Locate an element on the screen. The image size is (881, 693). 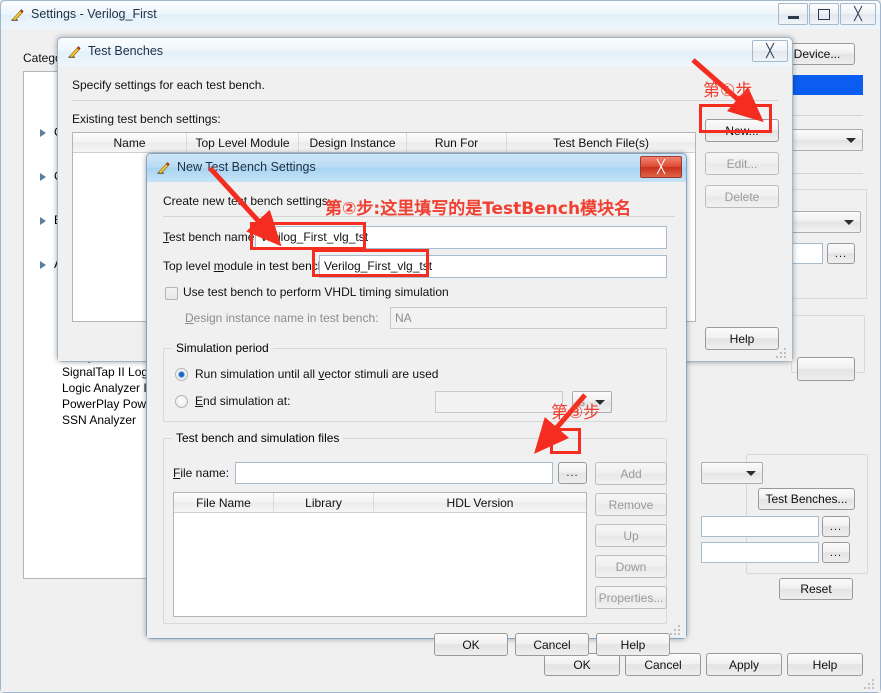
column-header: Test Bench File(s) is located at coordinates (601, 142).